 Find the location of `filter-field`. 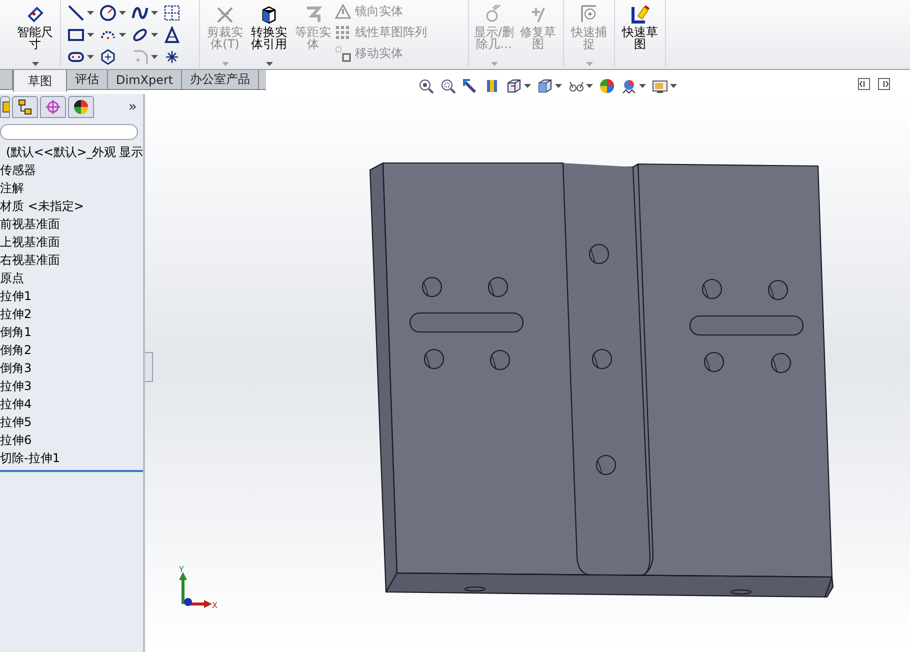

filter-field is located at coordinates (69, 132).